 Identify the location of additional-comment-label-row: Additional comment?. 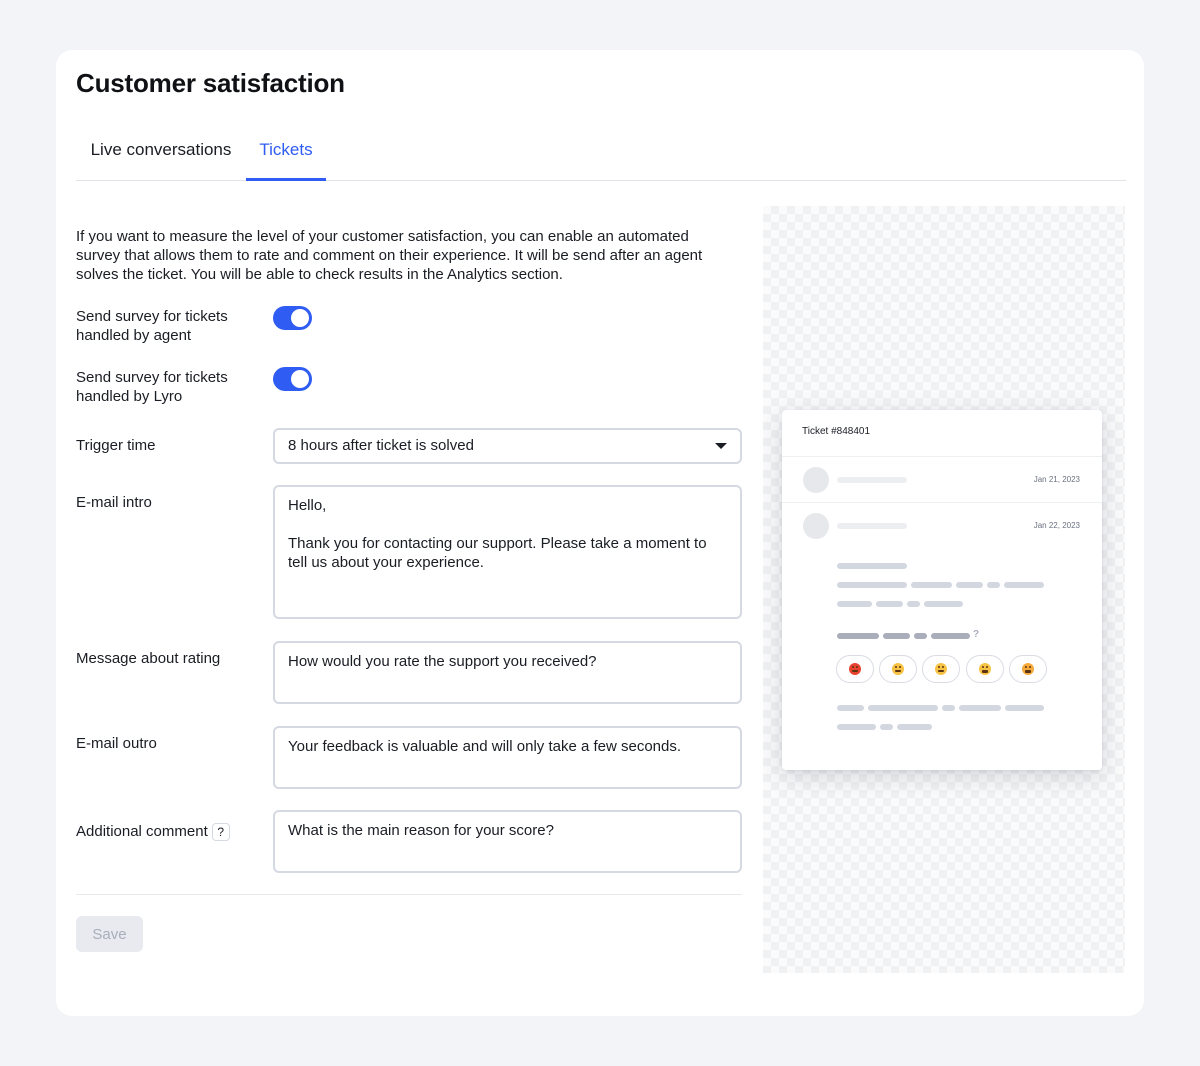
(168, 831).